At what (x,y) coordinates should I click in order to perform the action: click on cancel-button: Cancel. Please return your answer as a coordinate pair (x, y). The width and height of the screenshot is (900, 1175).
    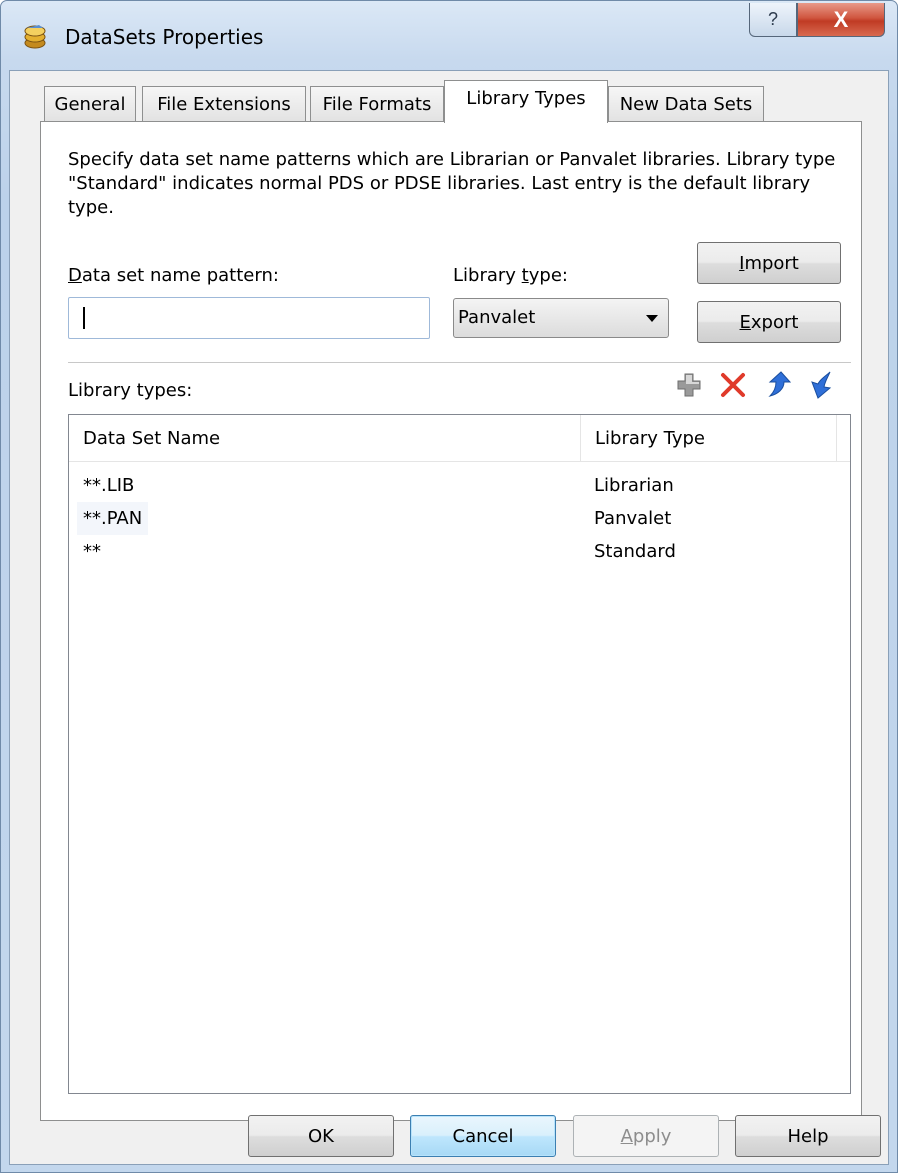
    Looking at the image, I should click on (483, 1136).